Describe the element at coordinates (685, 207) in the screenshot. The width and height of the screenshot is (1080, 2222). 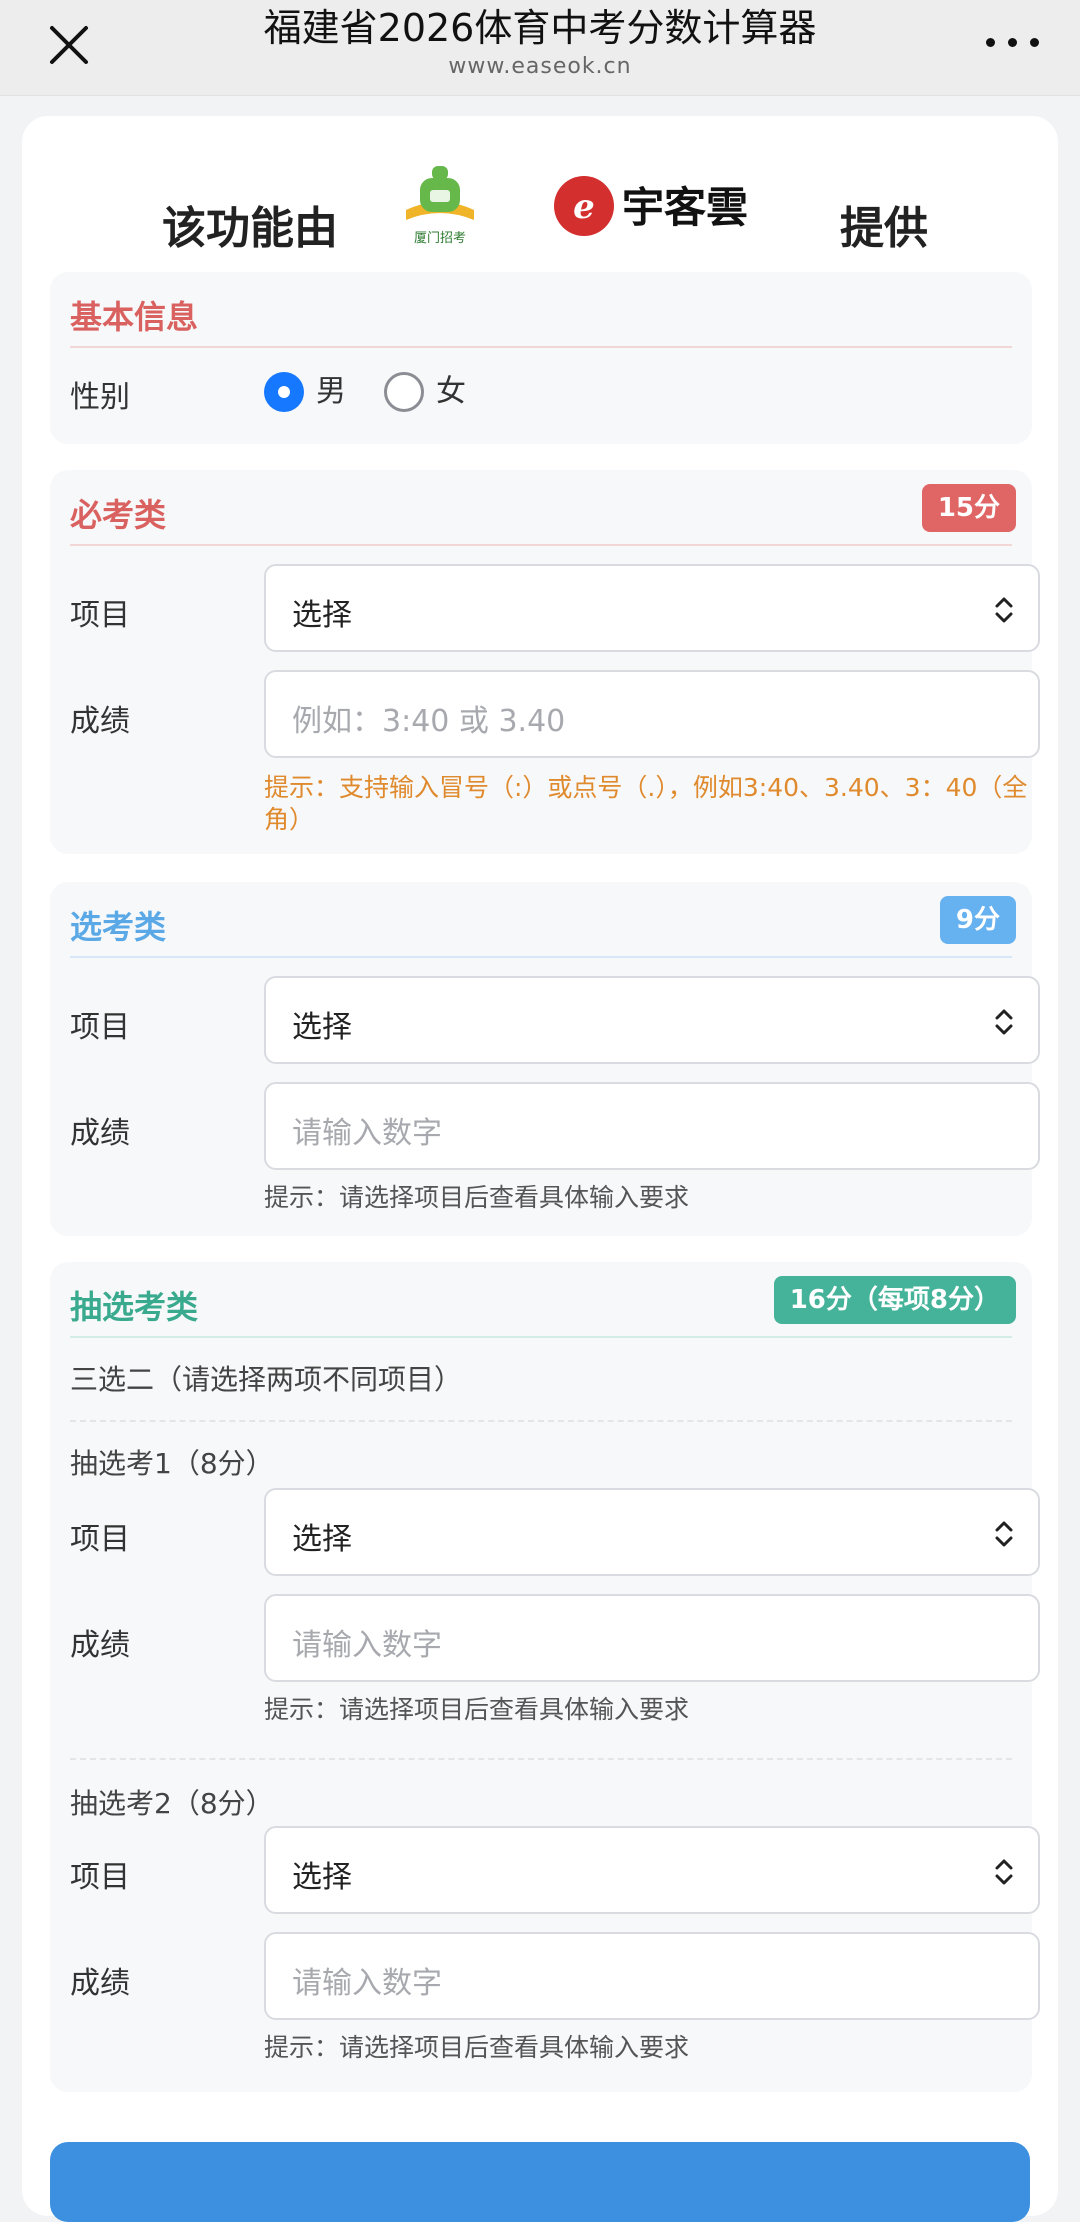
I see `logo2-text: 宇客雲` at that location.